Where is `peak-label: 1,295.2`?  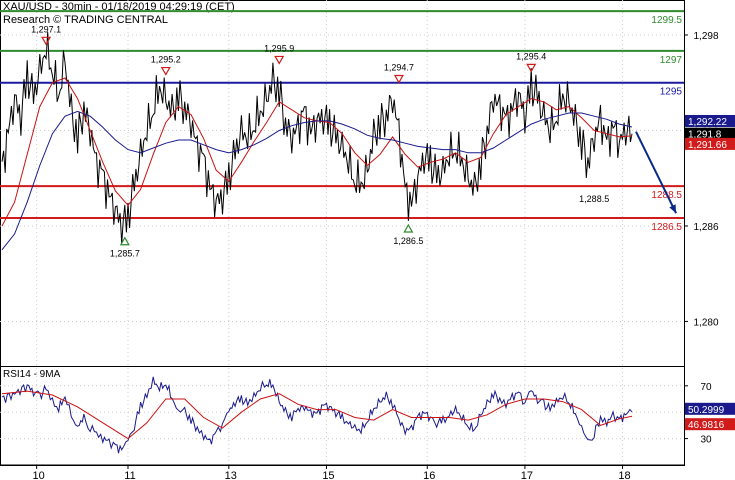 peak-label: 1,295.2 is located at coordinates (166, 60).